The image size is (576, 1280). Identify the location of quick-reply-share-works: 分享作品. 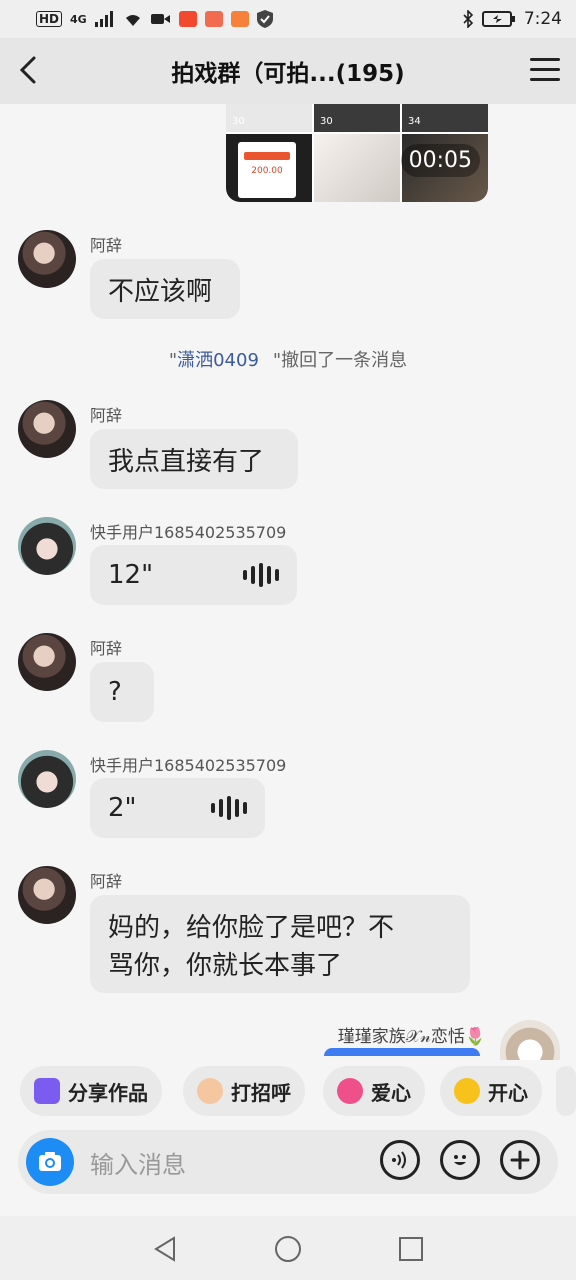
(91, 1091).